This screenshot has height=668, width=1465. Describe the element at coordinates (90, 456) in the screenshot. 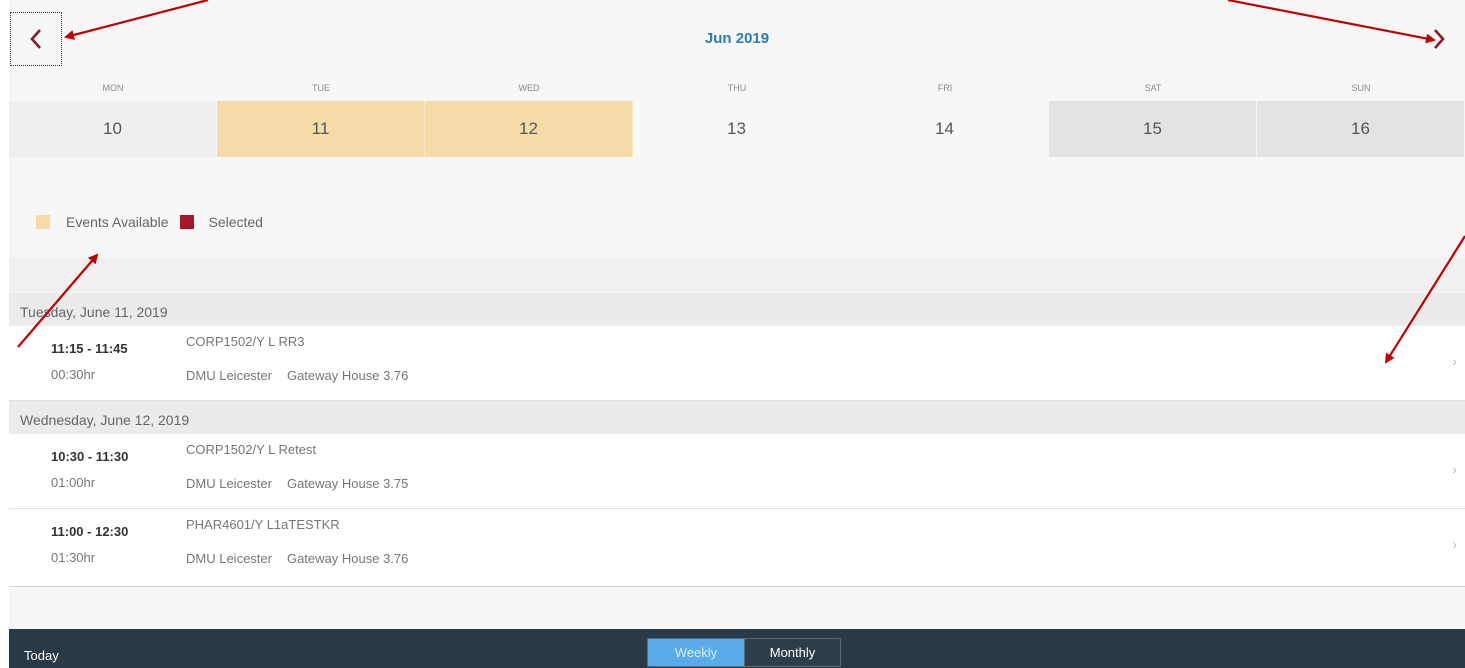

I see `event-time: 10:30 - 11:30` at that location.